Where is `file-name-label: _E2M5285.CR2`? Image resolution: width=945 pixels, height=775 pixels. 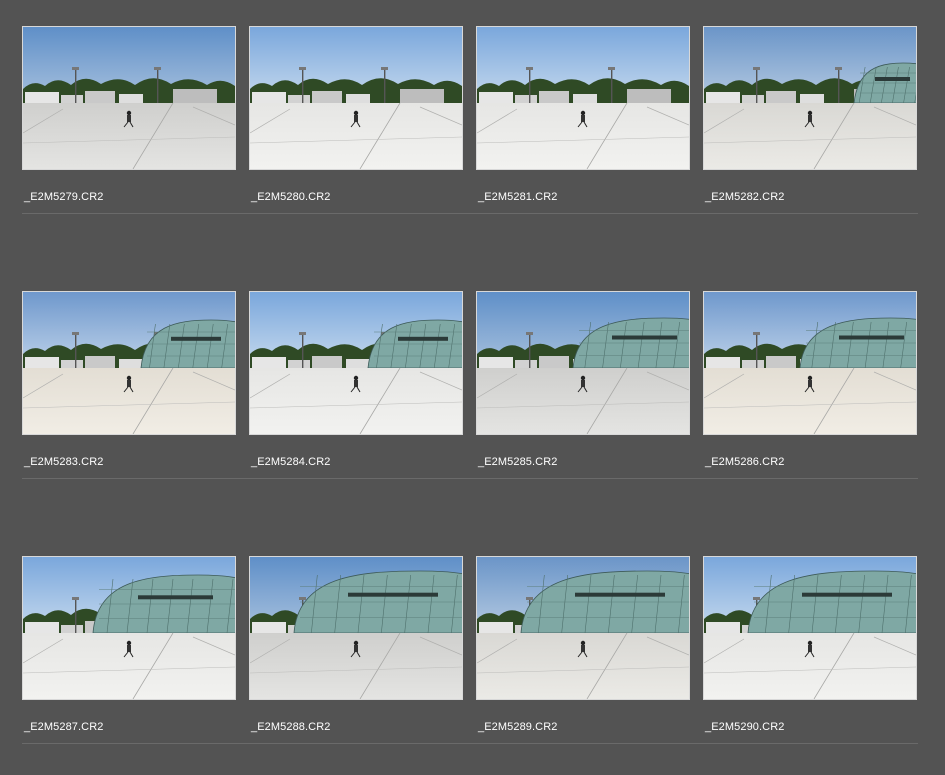
file-name-label: _E2M5285.CR2 is located at coordinates (518, 462).